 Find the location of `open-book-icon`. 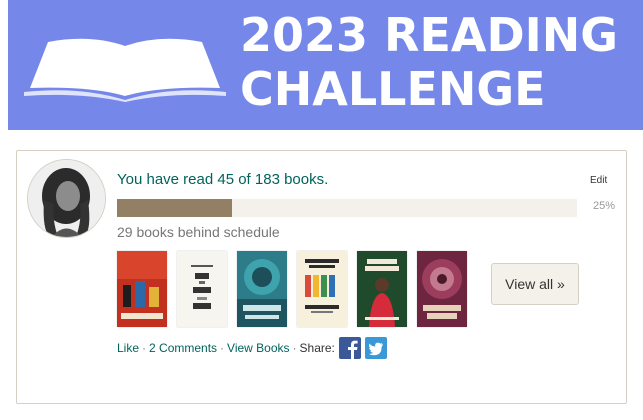

open-book-icon is located at coordinates (125, 70).